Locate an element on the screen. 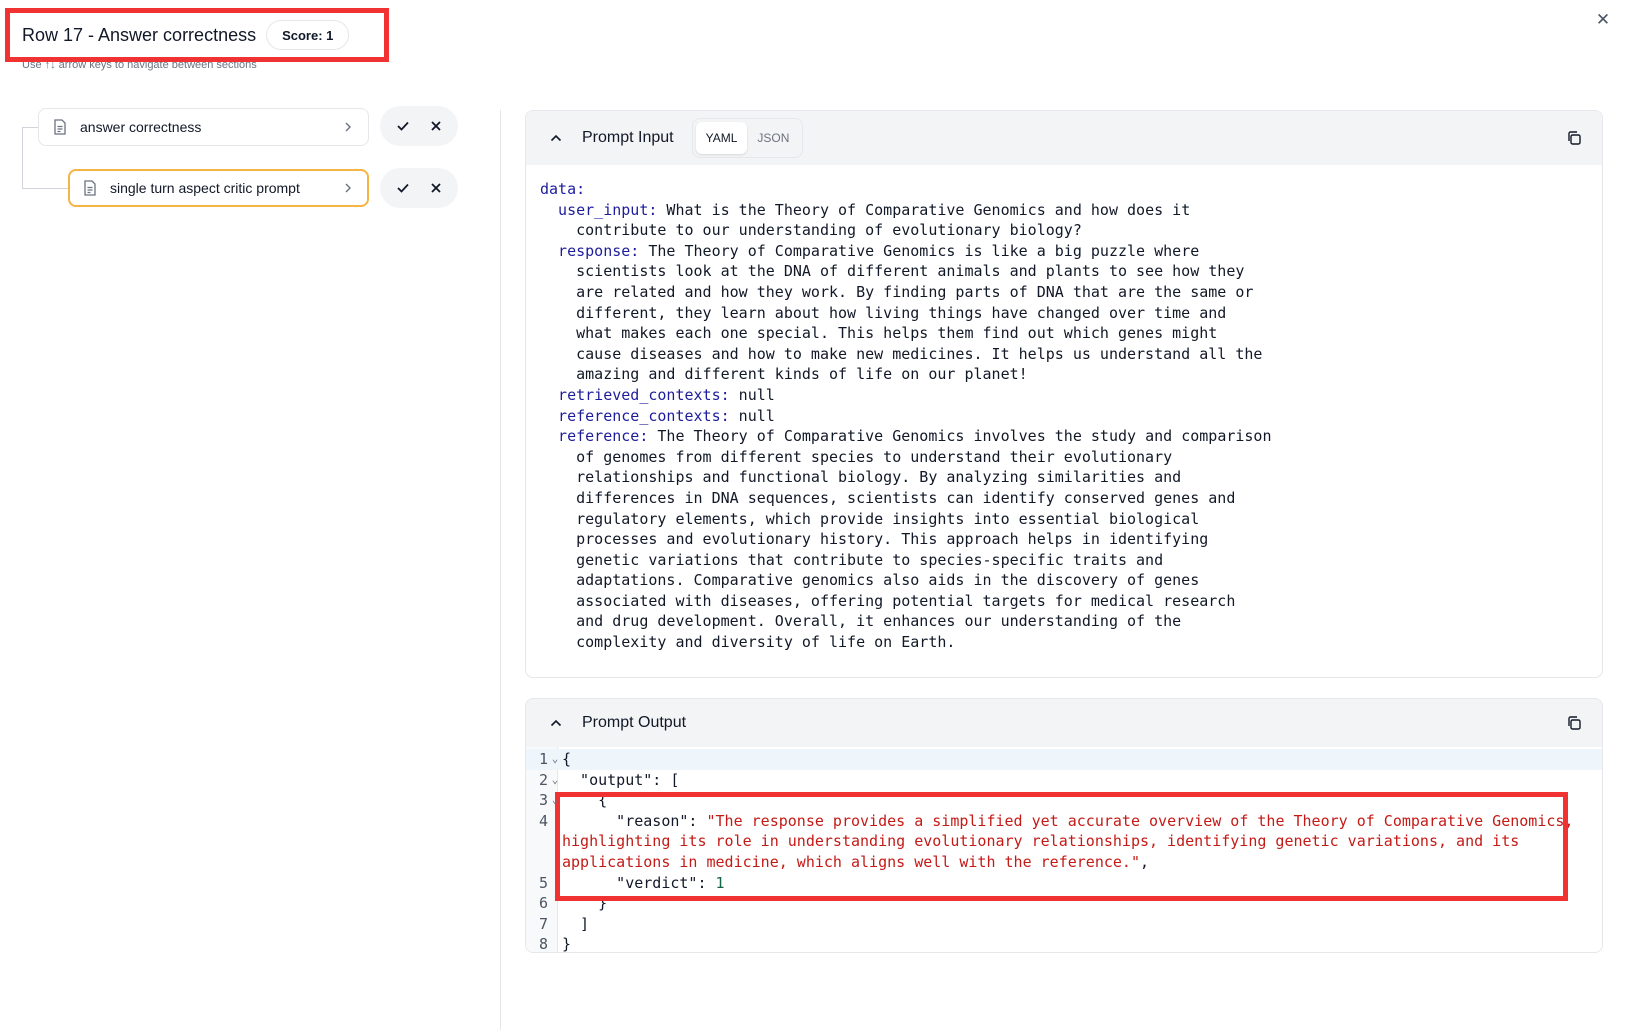  code-text: ] is located at coordinates (576, 923).